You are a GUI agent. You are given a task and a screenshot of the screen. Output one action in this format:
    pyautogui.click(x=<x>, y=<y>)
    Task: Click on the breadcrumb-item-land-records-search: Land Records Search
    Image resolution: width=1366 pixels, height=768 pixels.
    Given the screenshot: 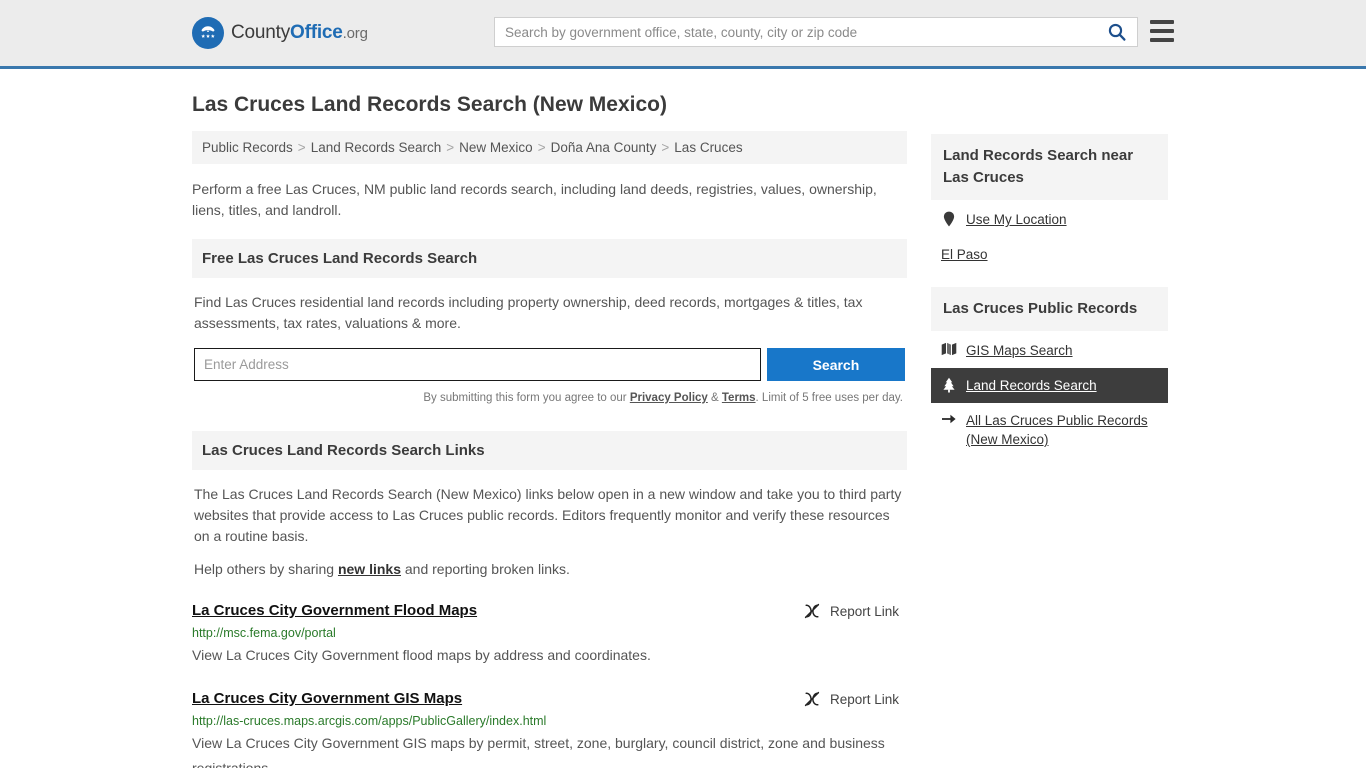 What is the action you would take?
    pyautogui.click(x=376, y=147)
    